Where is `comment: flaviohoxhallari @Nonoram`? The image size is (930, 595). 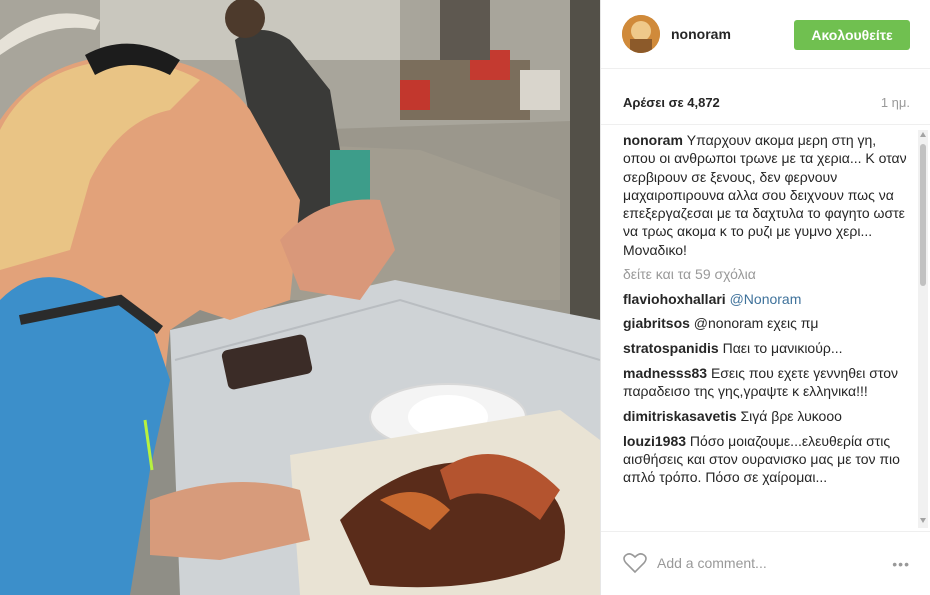
comment: flaviohoxhallari @Nonoram is located at coordinates (766, 299).